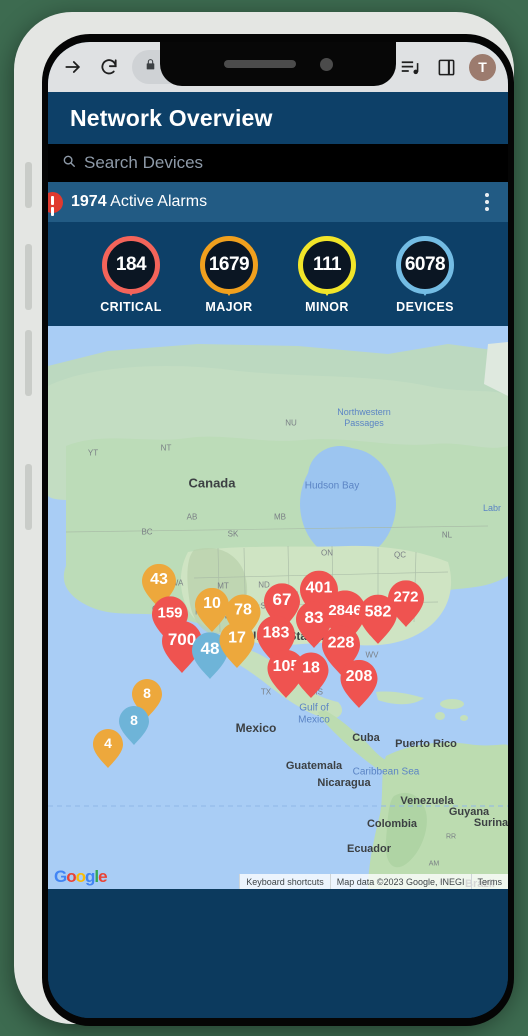 This screenshot has width=528, height=1036. What do you see at coordinates (28, 497) in the screenshot?
I see `phone-side-button` at bounding box center [28, 497].